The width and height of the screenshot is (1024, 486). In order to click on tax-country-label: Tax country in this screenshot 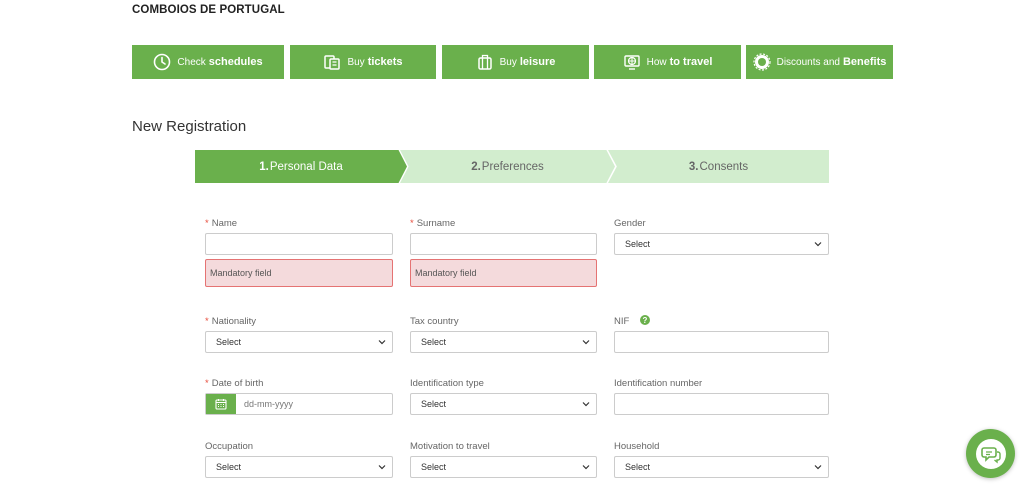, I will do `click(434, 321)`.